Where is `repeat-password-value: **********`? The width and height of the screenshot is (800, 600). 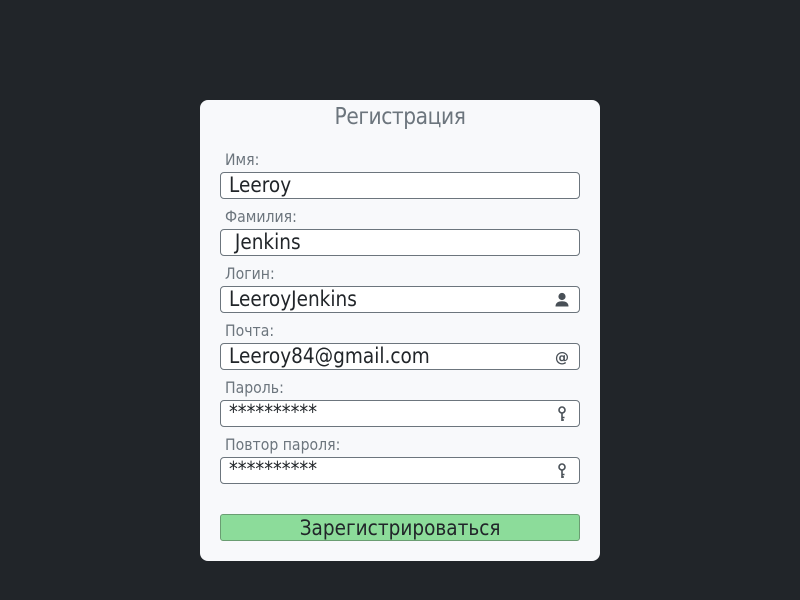 repeat-password-value: ********** is located at coordinates (273, 469).